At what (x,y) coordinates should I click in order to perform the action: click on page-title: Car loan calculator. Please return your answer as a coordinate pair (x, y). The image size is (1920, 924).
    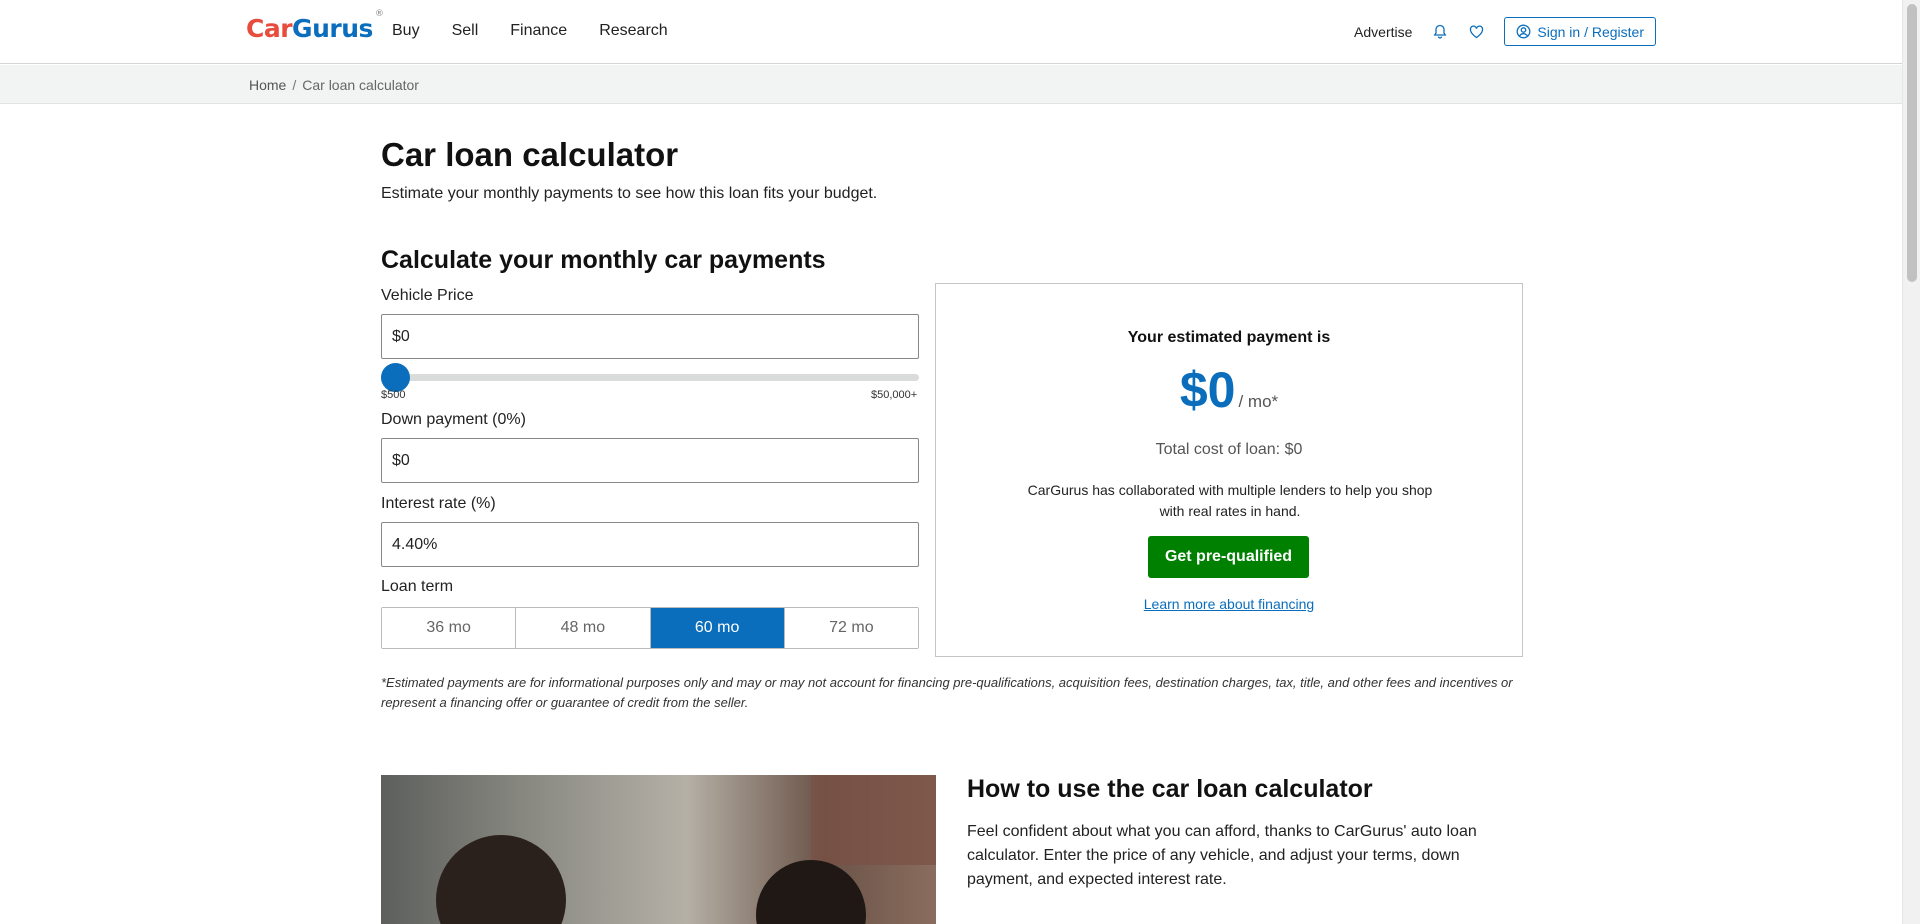
    Looking at the image, I should click on (530, 154).